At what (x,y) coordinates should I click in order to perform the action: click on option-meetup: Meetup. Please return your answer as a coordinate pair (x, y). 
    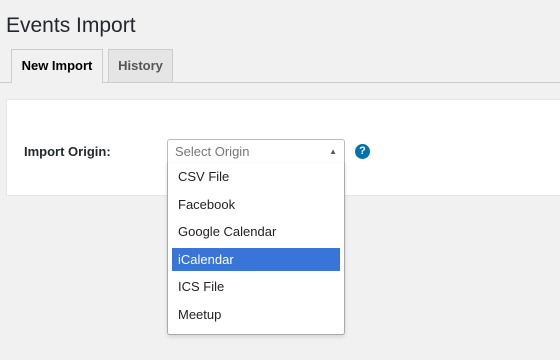
    Looking at the image, I should click on (256, 314).